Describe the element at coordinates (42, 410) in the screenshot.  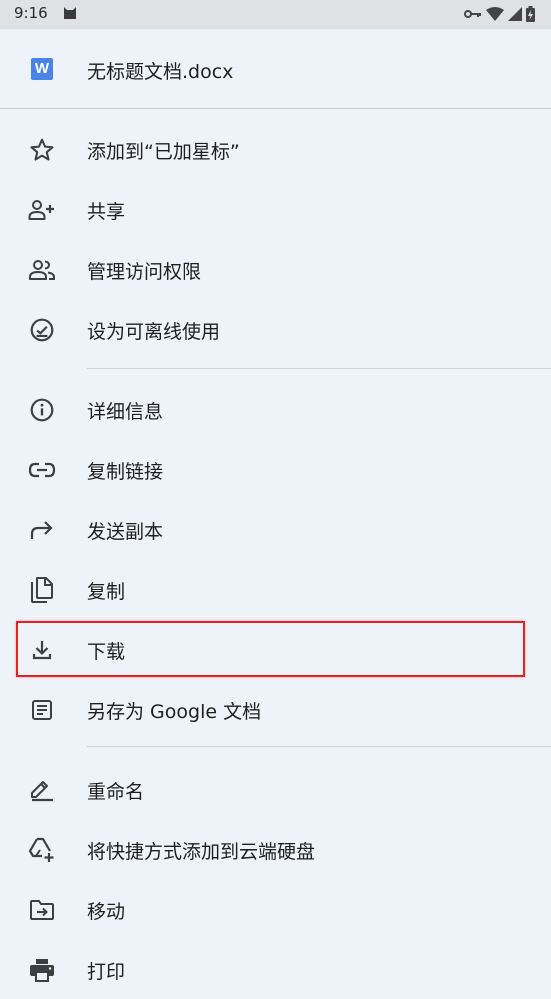
I see `info-icon` at that location.